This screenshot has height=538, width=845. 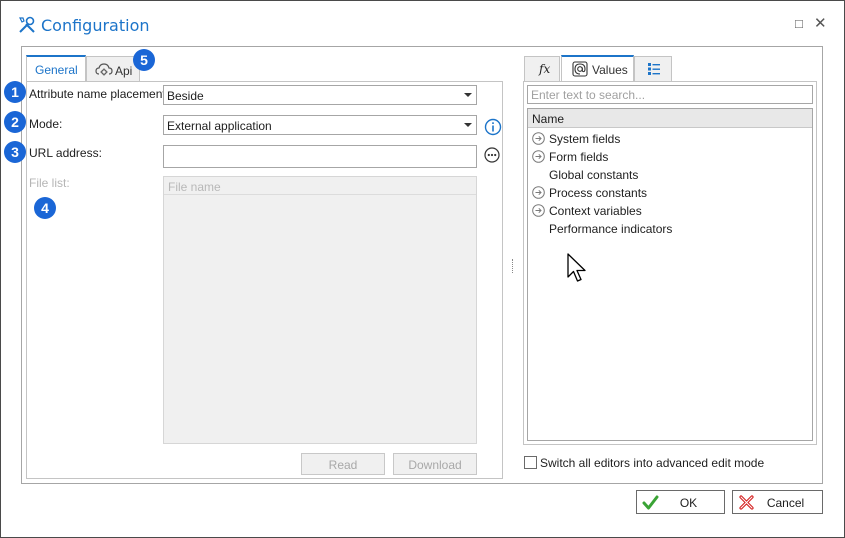 I want to click on url-address-label: URL address:, so click(x=65, y=153).